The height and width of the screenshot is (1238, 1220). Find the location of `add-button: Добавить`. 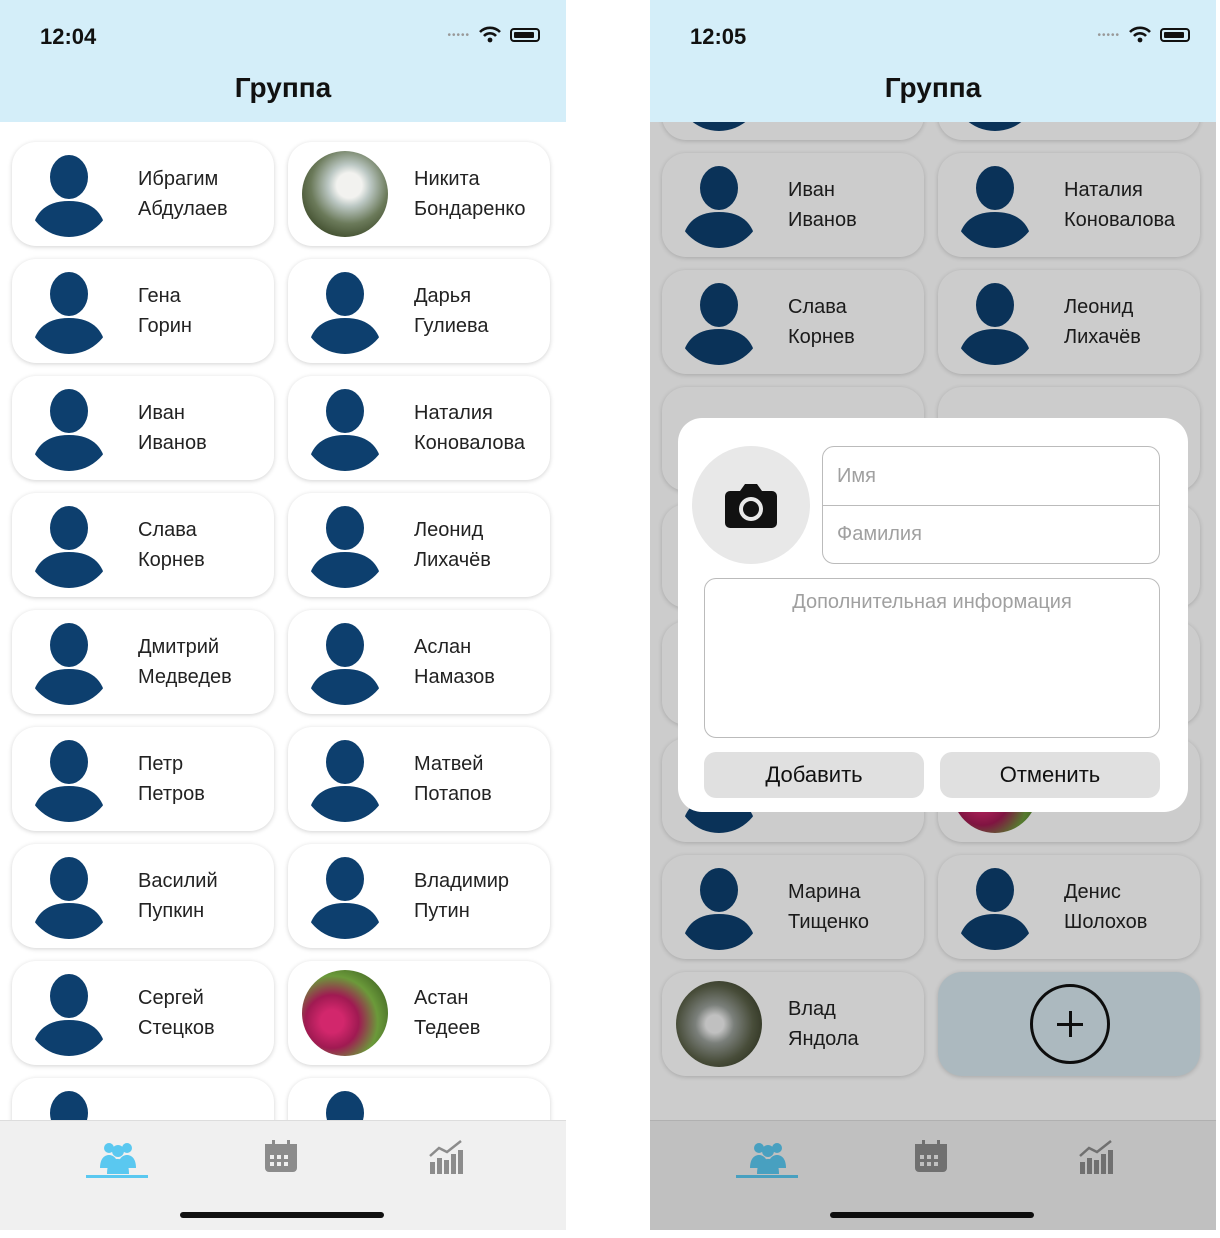

add-button: Добавить is located at coordinates (814, 775).